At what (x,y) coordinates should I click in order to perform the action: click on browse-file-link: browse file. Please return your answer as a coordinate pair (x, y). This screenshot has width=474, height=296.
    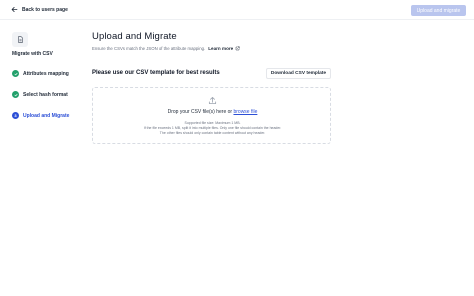
    Looking at the image, I should click on (245, 112).